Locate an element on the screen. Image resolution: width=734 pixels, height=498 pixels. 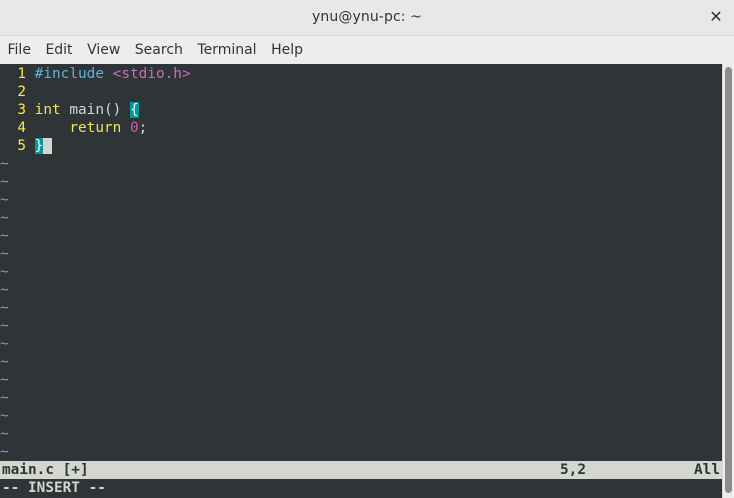
line-number: 1 is located at coordinates (21, 74).